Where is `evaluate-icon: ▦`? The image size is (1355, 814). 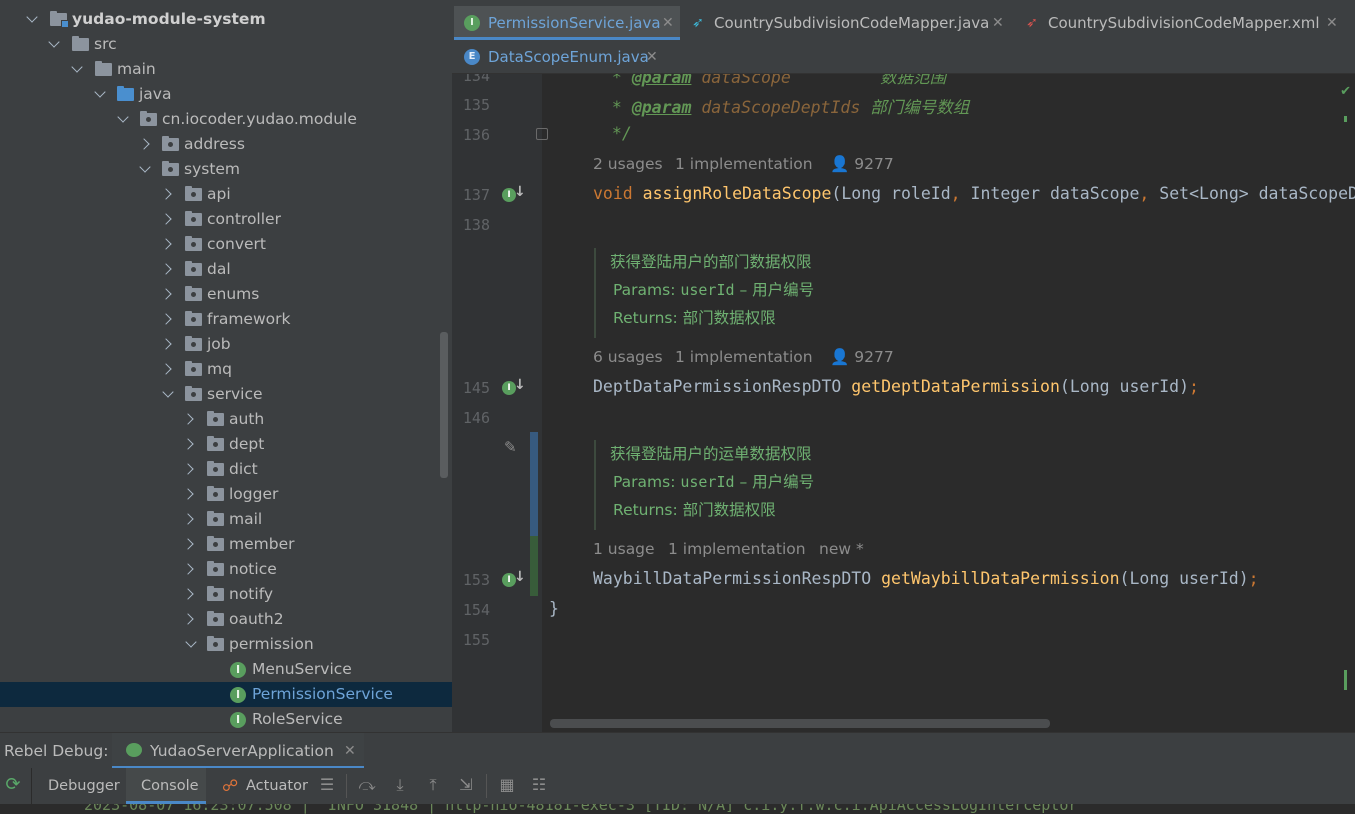 evaluate-icon: ▦ is located at coordinates (507, 785).